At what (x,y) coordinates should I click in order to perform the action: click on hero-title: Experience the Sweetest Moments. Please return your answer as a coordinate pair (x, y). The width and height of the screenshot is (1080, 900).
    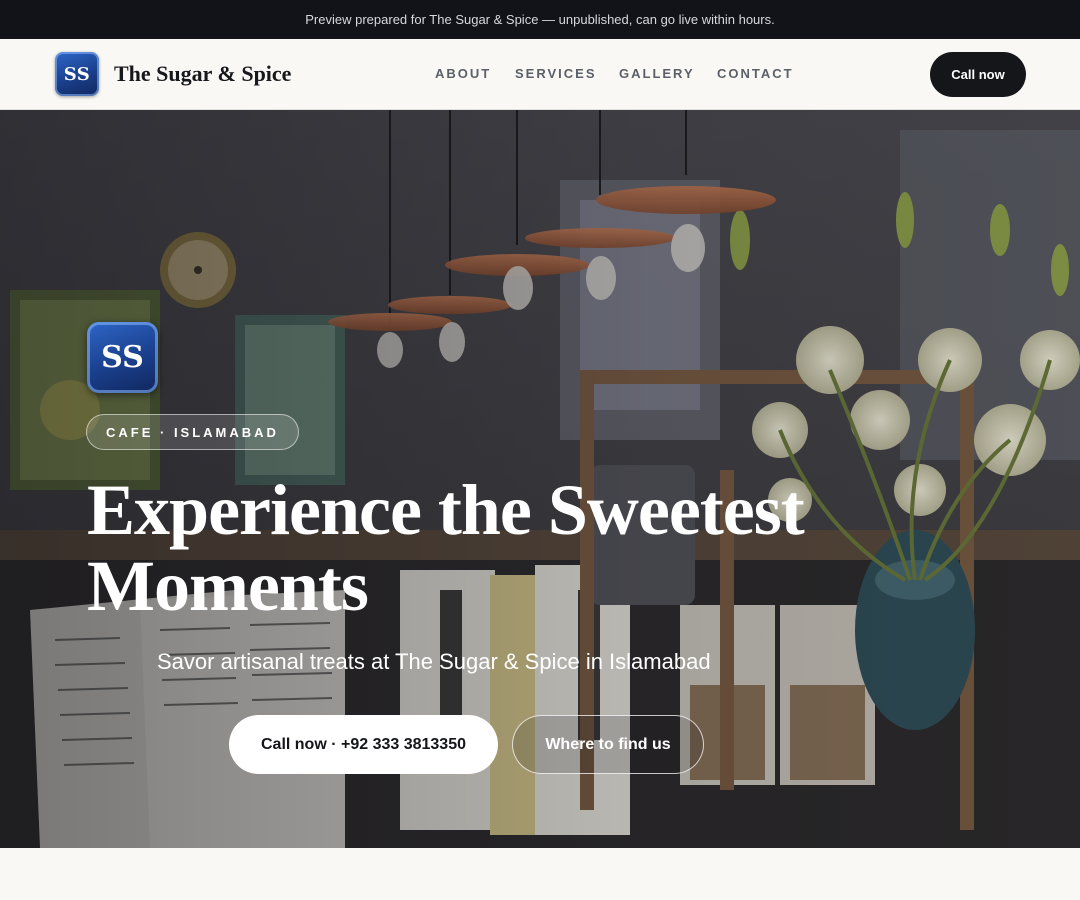
    Looking at the image, I should click on (446, 548).